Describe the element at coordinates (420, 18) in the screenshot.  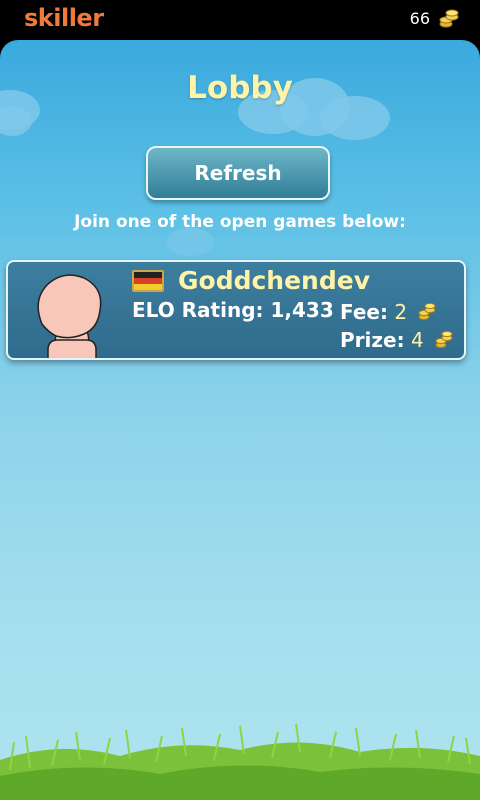
I see `coin-balance: 66` at that location.